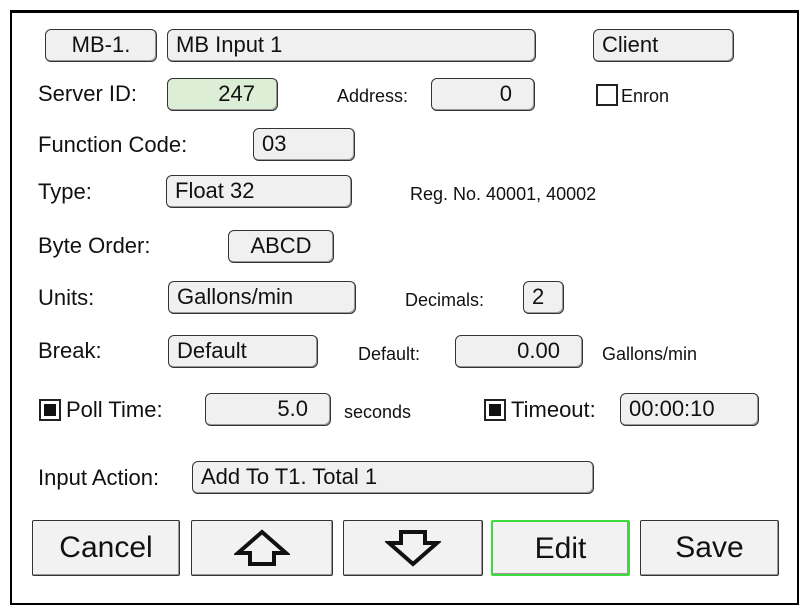  Describe the element at coordinates (106, 548) in the screenshot. I see `cancel-button: Cancel` at that location.